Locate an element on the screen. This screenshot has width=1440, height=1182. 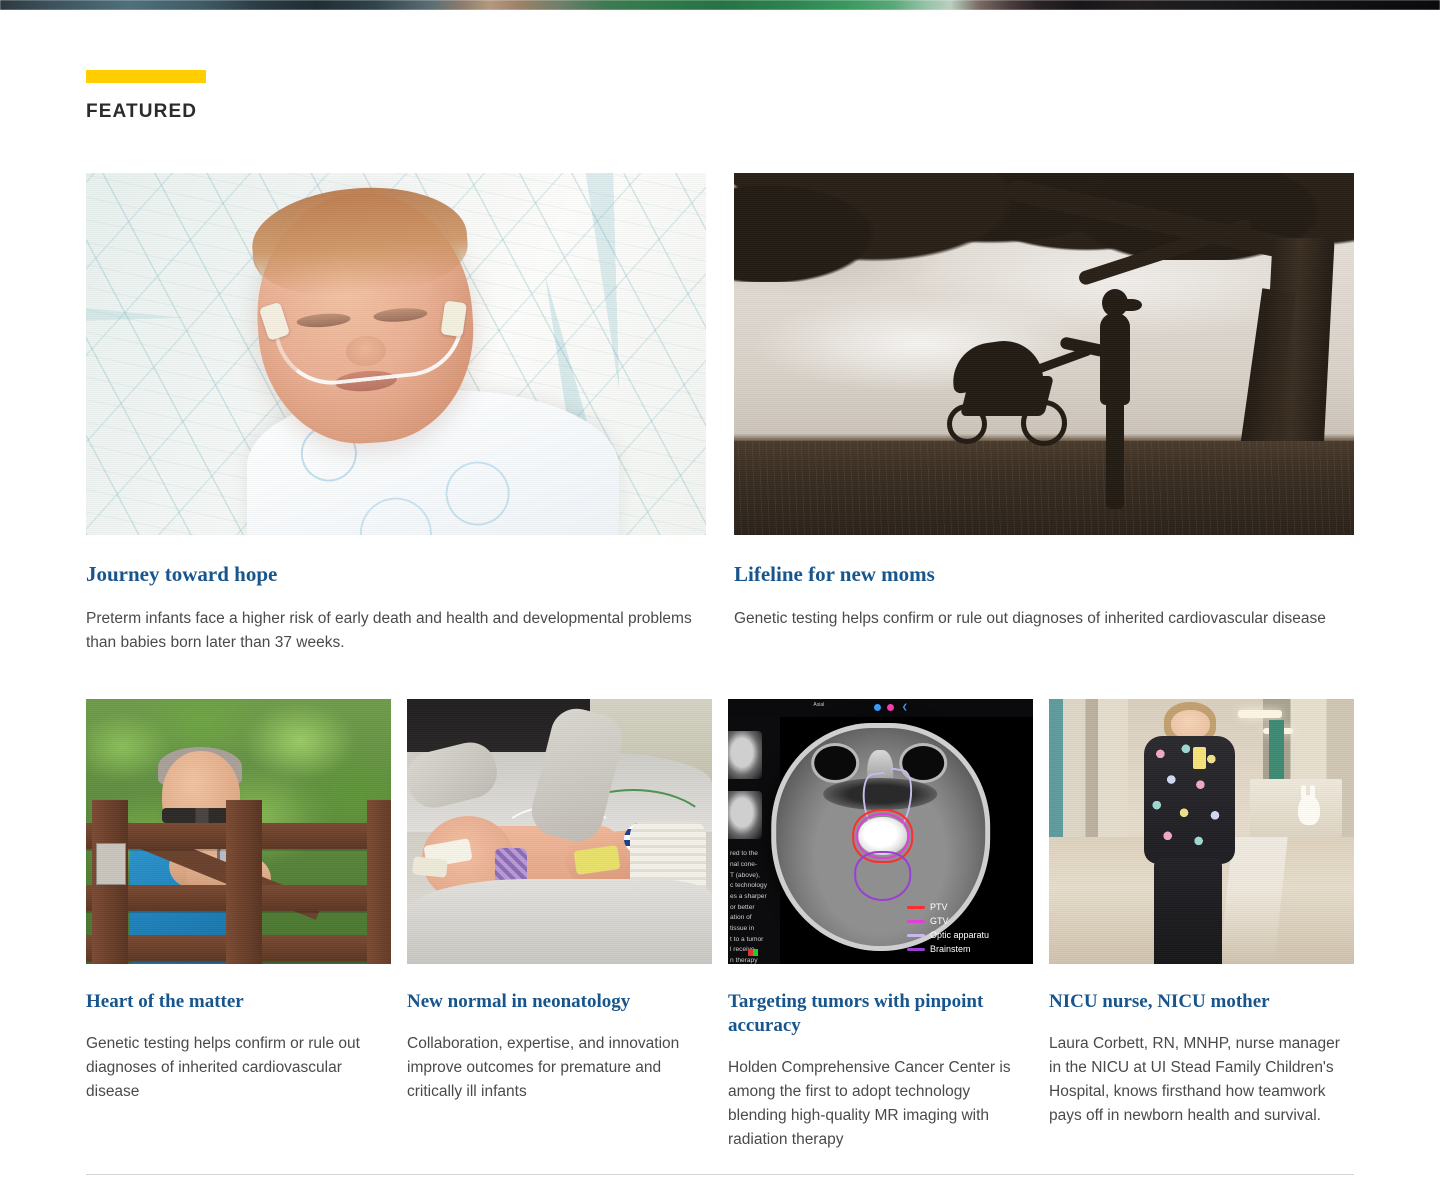
mri-toolbar-dot-pink-icon is located at coordinates (890, 708).